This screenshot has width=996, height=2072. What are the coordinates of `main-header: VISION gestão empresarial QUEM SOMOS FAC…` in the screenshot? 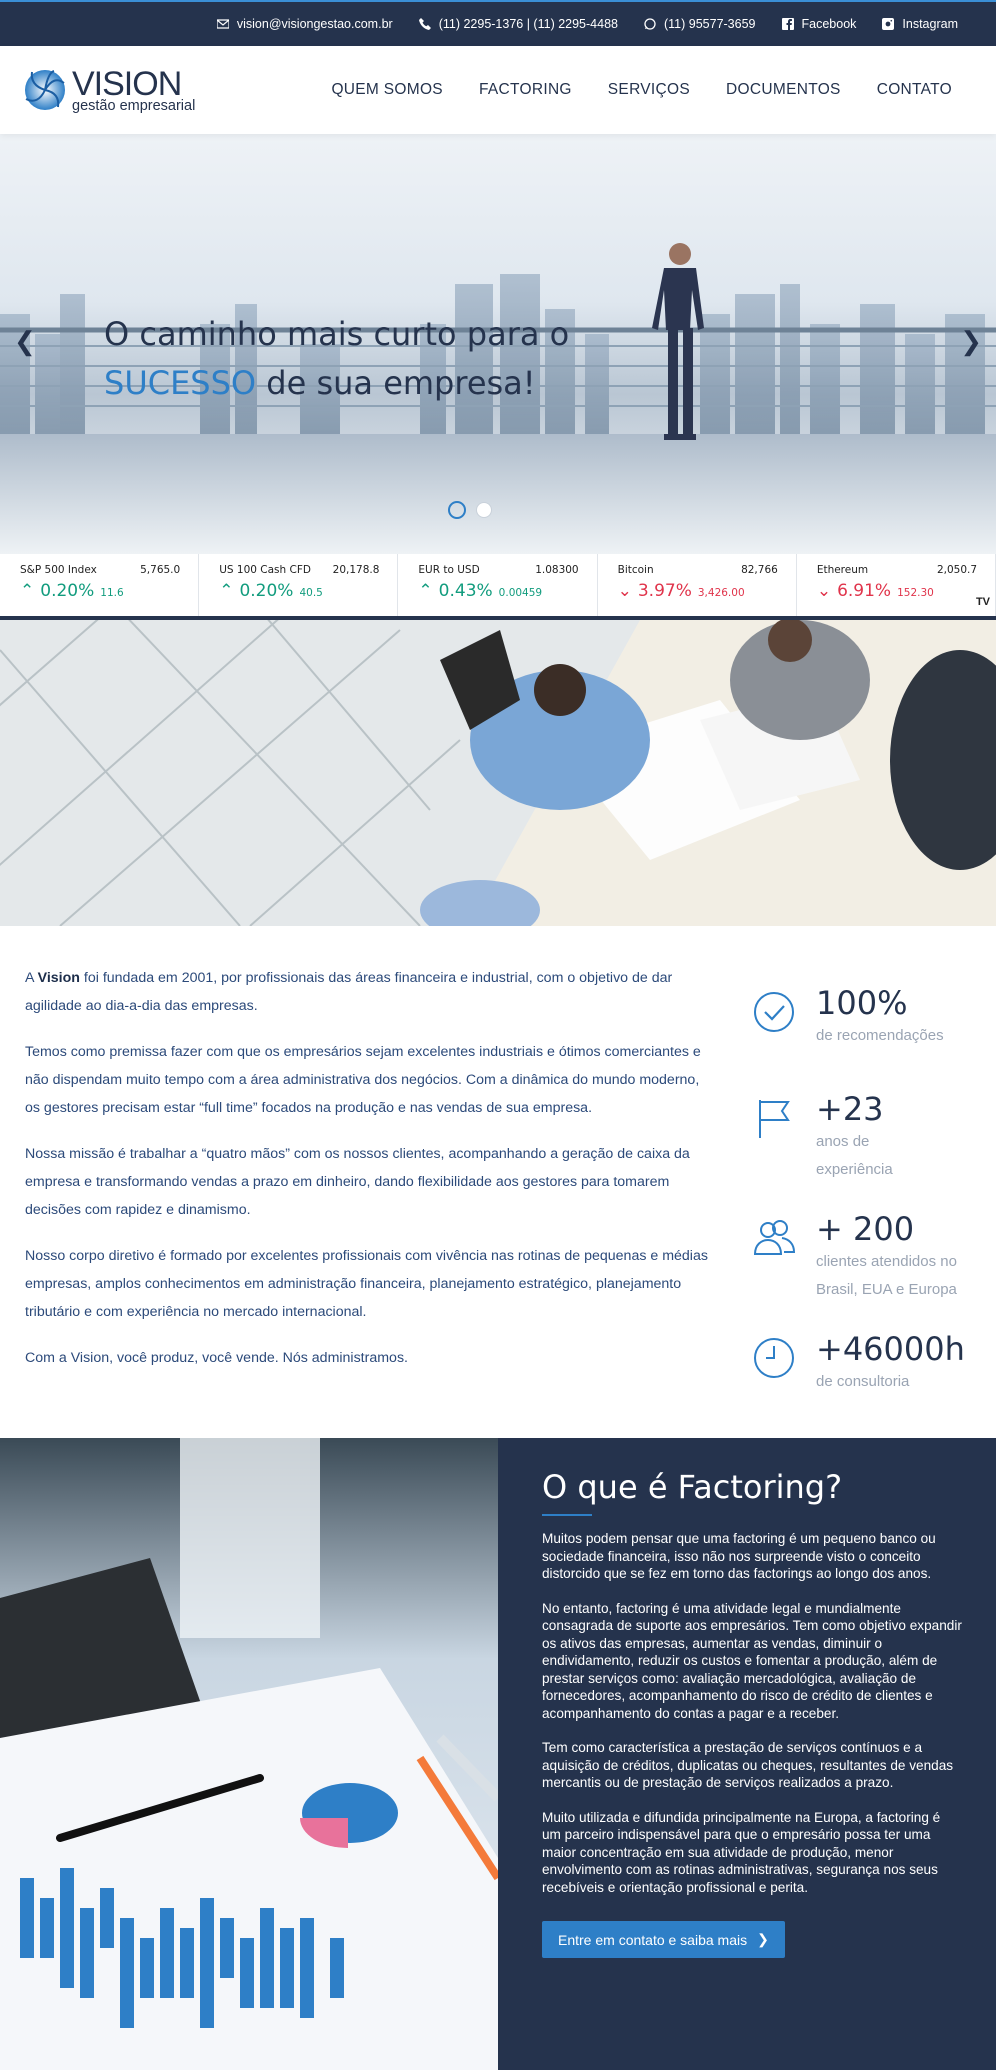 It's located at (498, 90).